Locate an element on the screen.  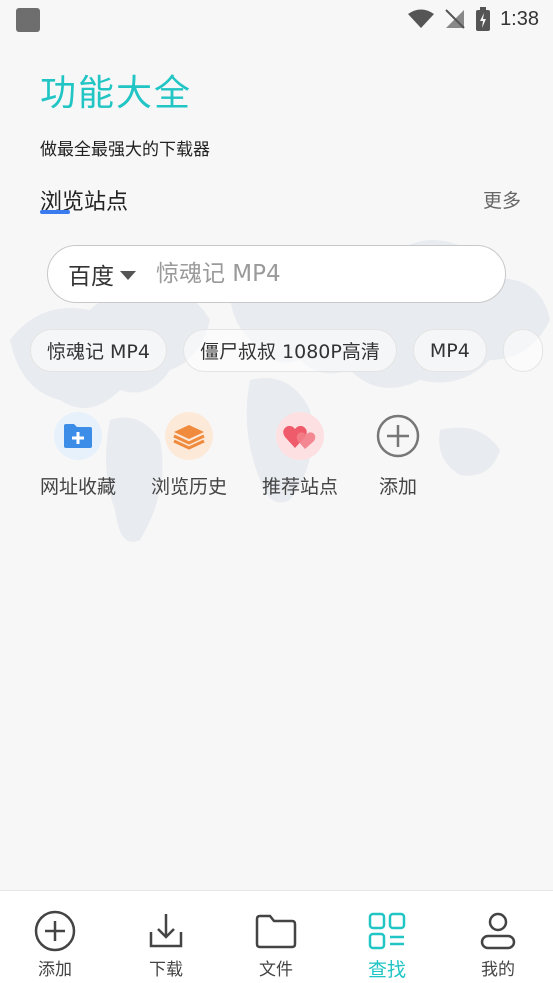
suggestion-chip-partial is located at coordinates (522, 350).